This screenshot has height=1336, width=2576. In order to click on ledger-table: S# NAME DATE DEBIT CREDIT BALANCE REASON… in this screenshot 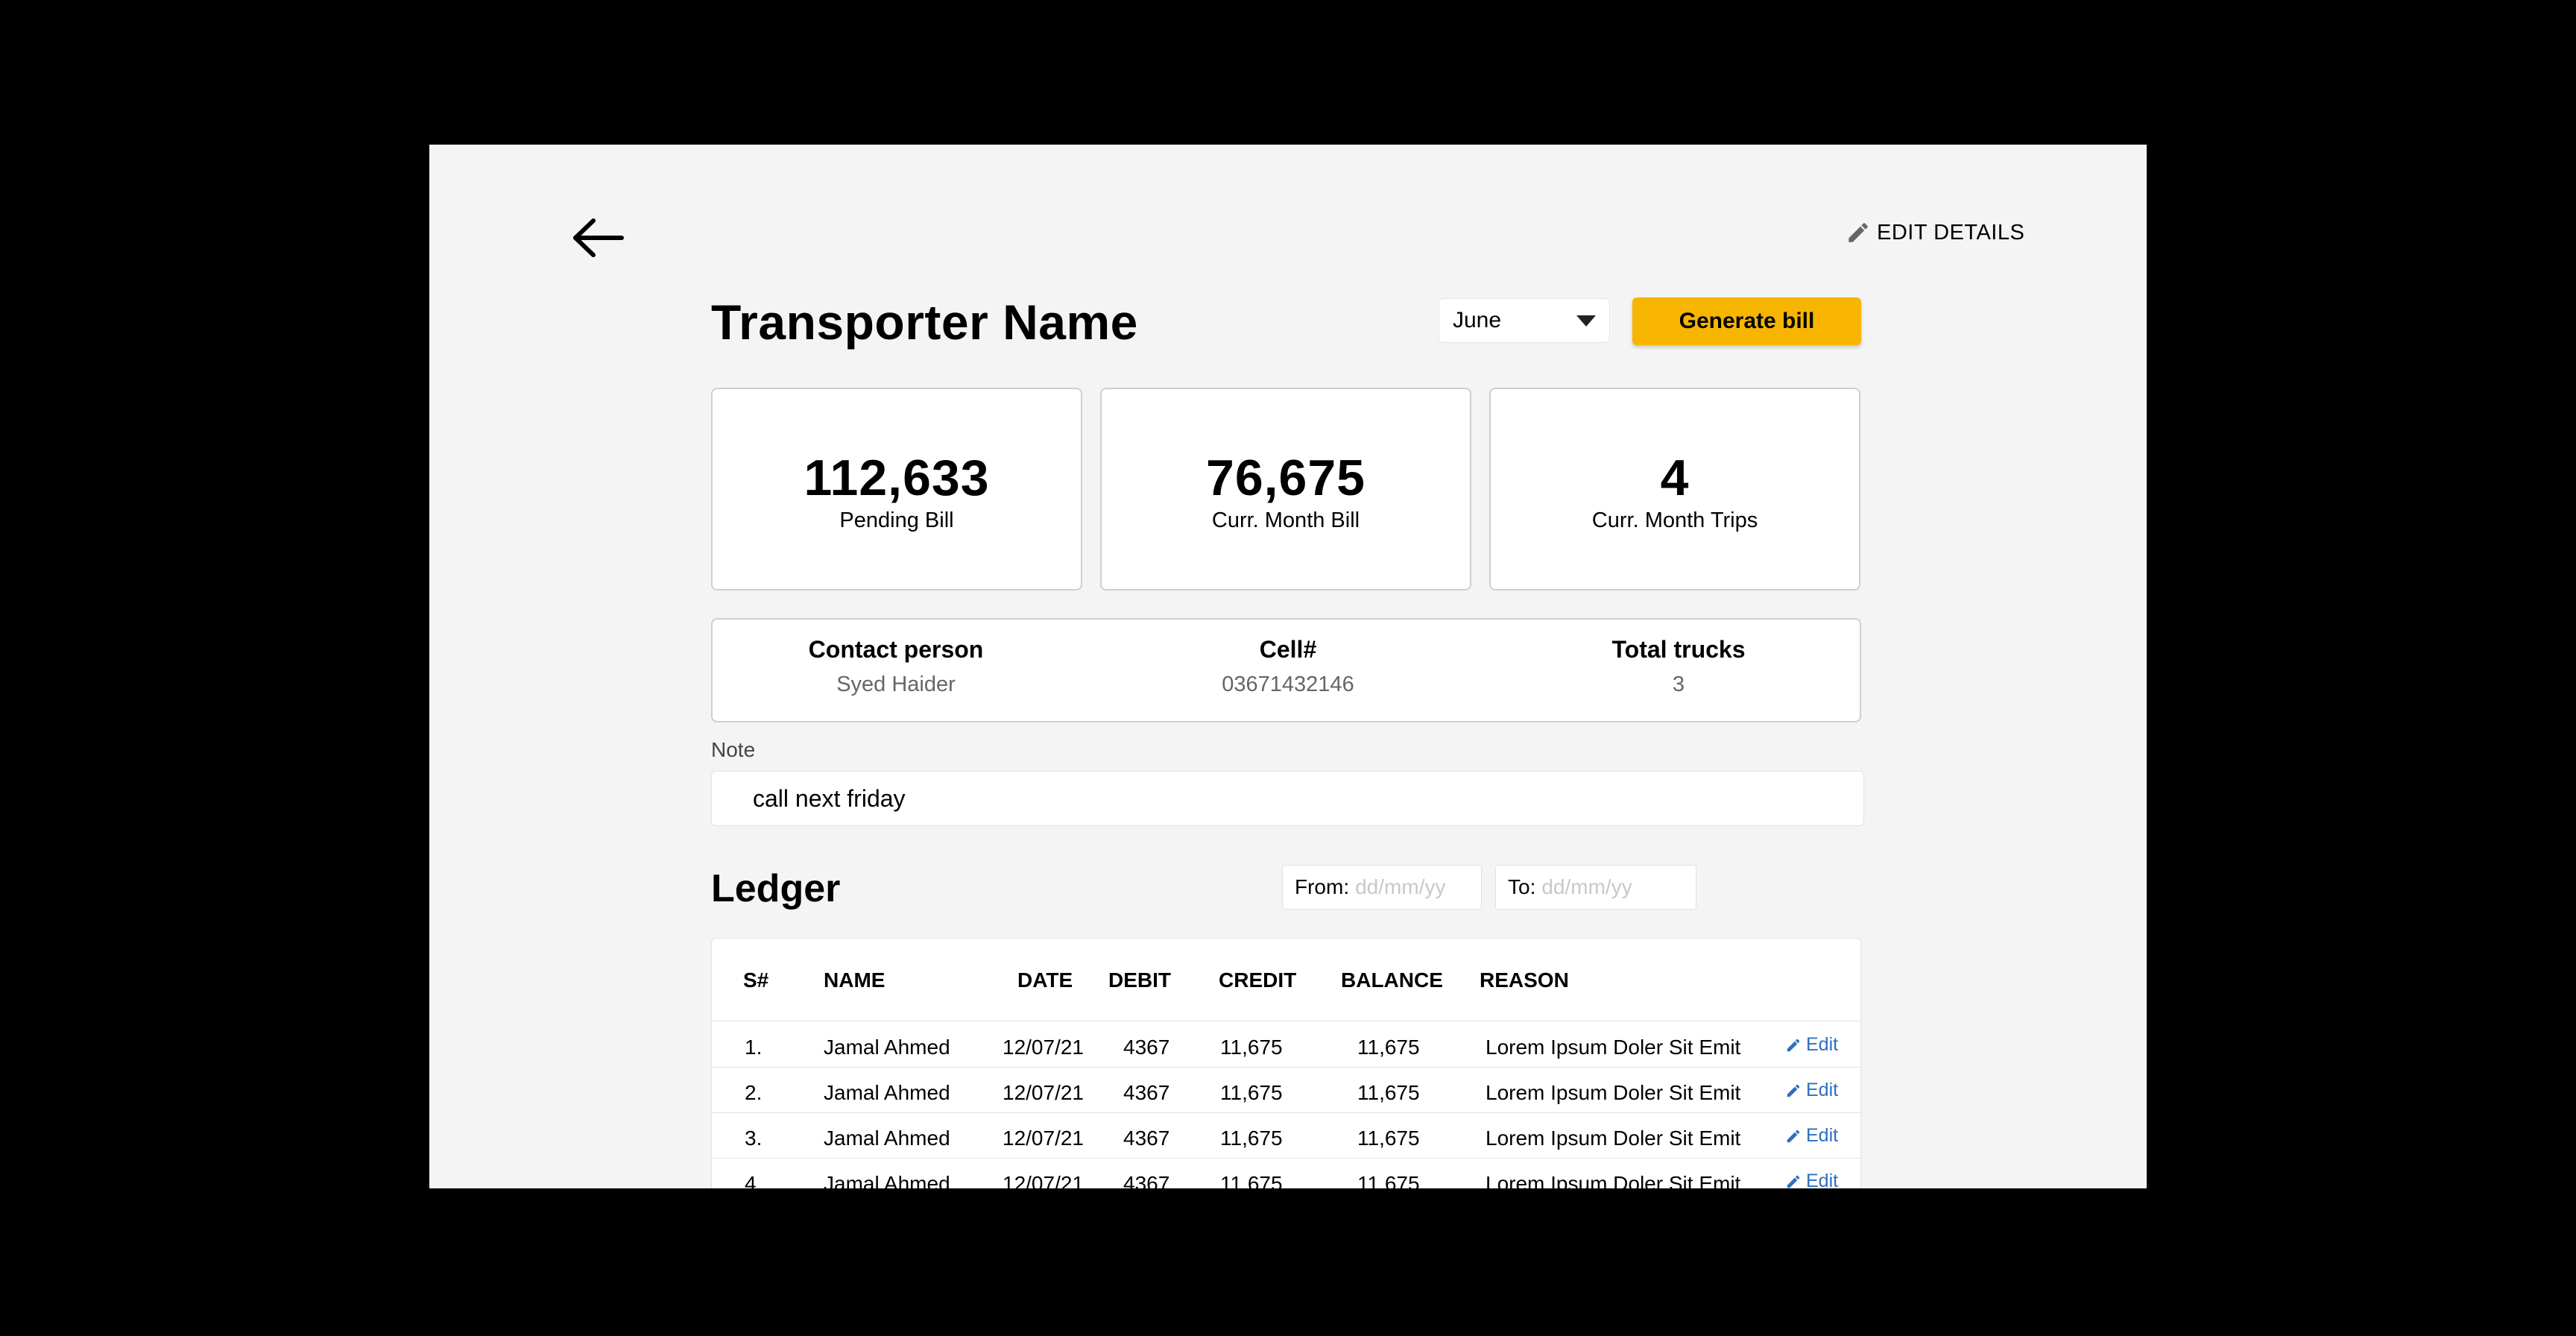, I will do `click(1286, 1063)`.